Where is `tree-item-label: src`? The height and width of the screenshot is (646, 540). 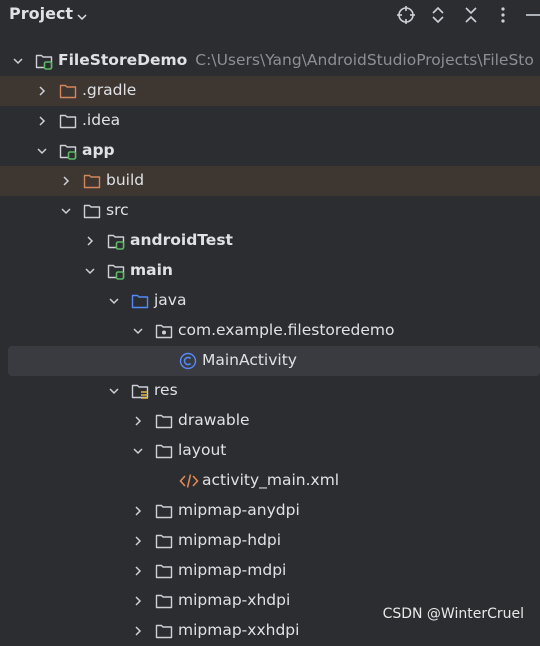
tree-item-label: src is located at coordinates (117, 210).